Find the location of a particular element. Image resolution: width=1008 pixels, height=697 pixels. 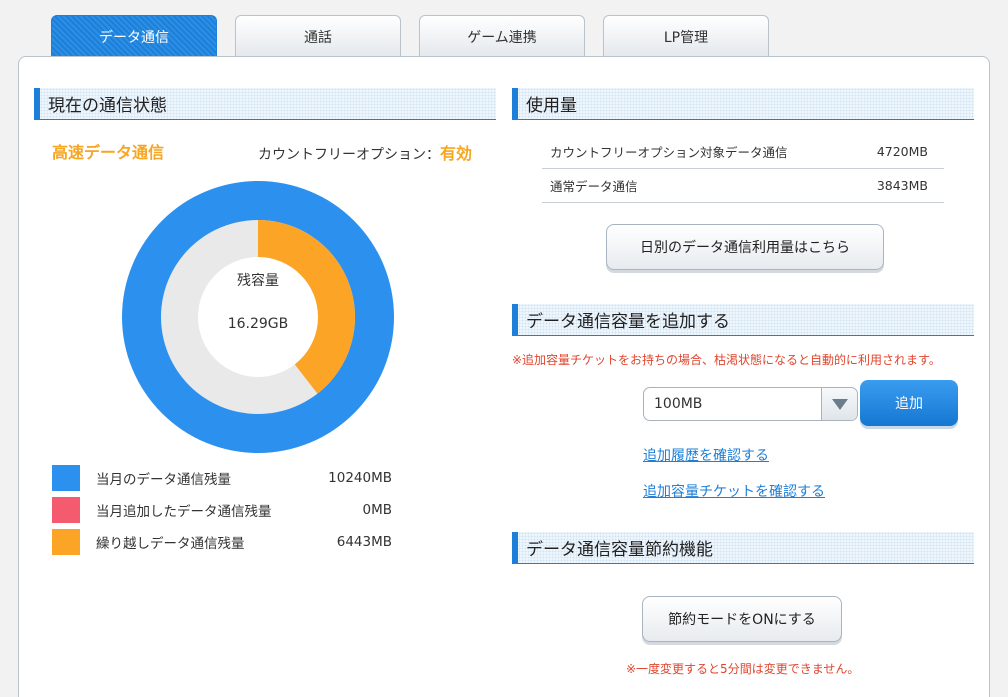

legend-label: 当月のデータ通信残量 is located at coordinates (163, 480).